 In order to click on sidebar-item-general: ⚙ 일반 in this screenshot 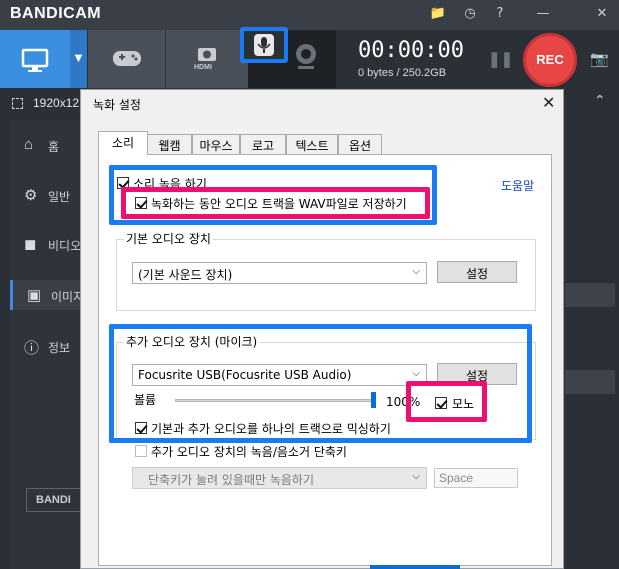, I will do `click(50, 195)`.